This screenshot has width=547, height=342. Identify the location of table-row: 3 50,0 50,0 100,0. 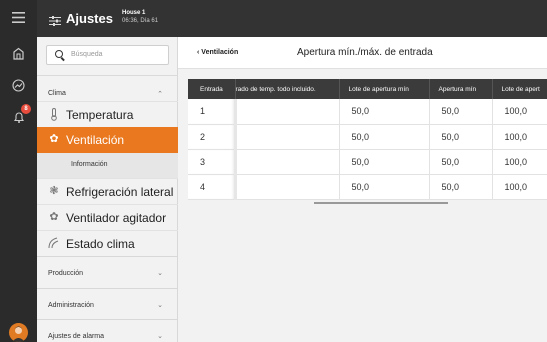
(367, 162).